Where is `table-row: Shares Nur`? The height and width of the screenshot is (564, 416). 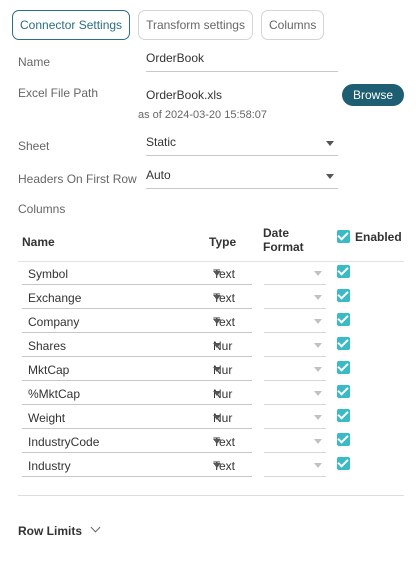
table-row: Shares Nur is located at coordinates (211, 345).